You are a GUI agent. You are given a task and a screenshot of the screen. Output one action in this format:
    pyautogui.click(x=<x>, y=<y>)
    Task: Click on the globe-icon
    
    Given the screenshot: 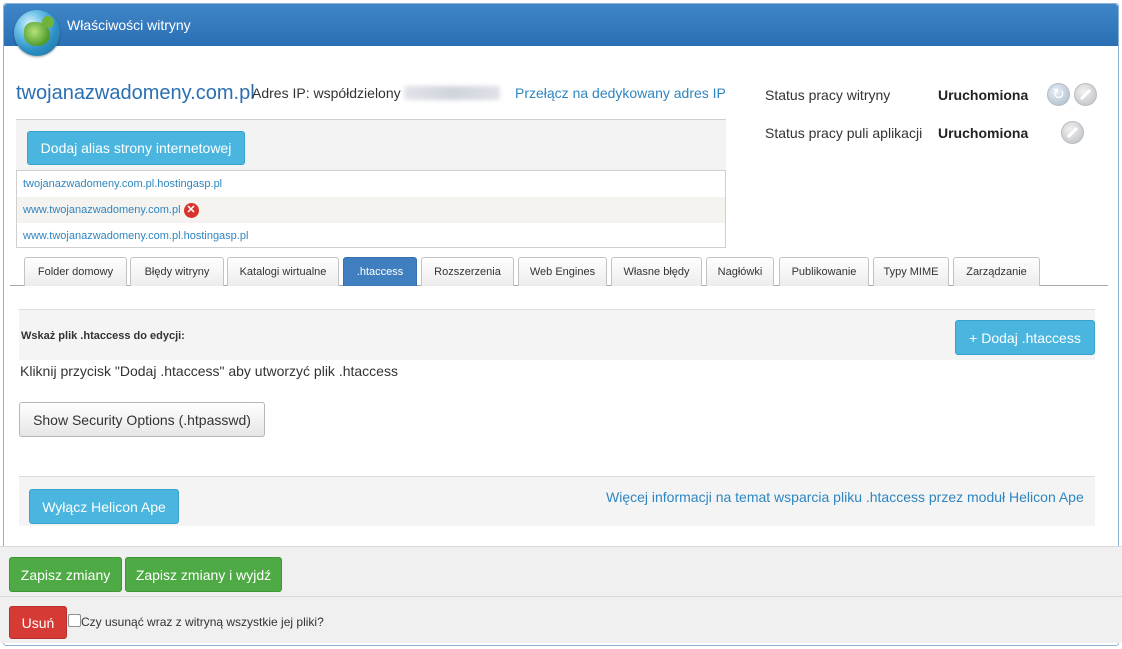 What is the action you would take?
    pyautogui.click(x=37, y=33)
    